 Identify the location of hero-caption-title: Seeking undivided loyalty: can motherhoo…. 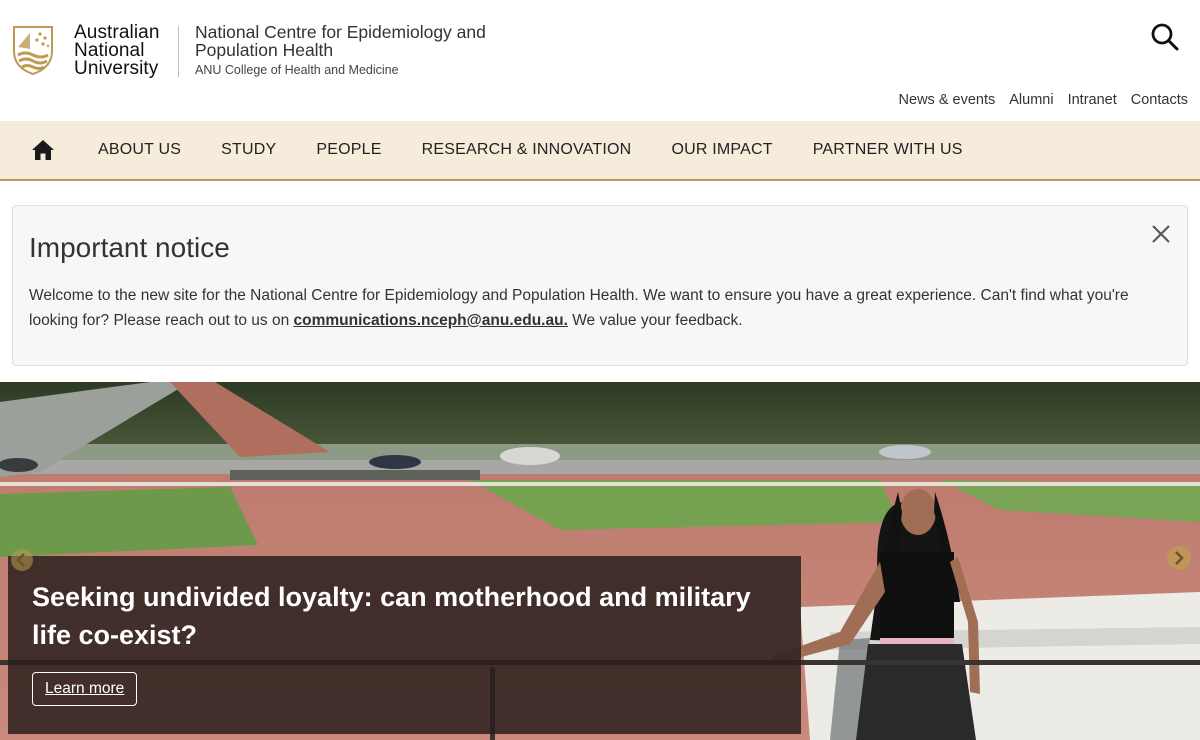
(402, 616).